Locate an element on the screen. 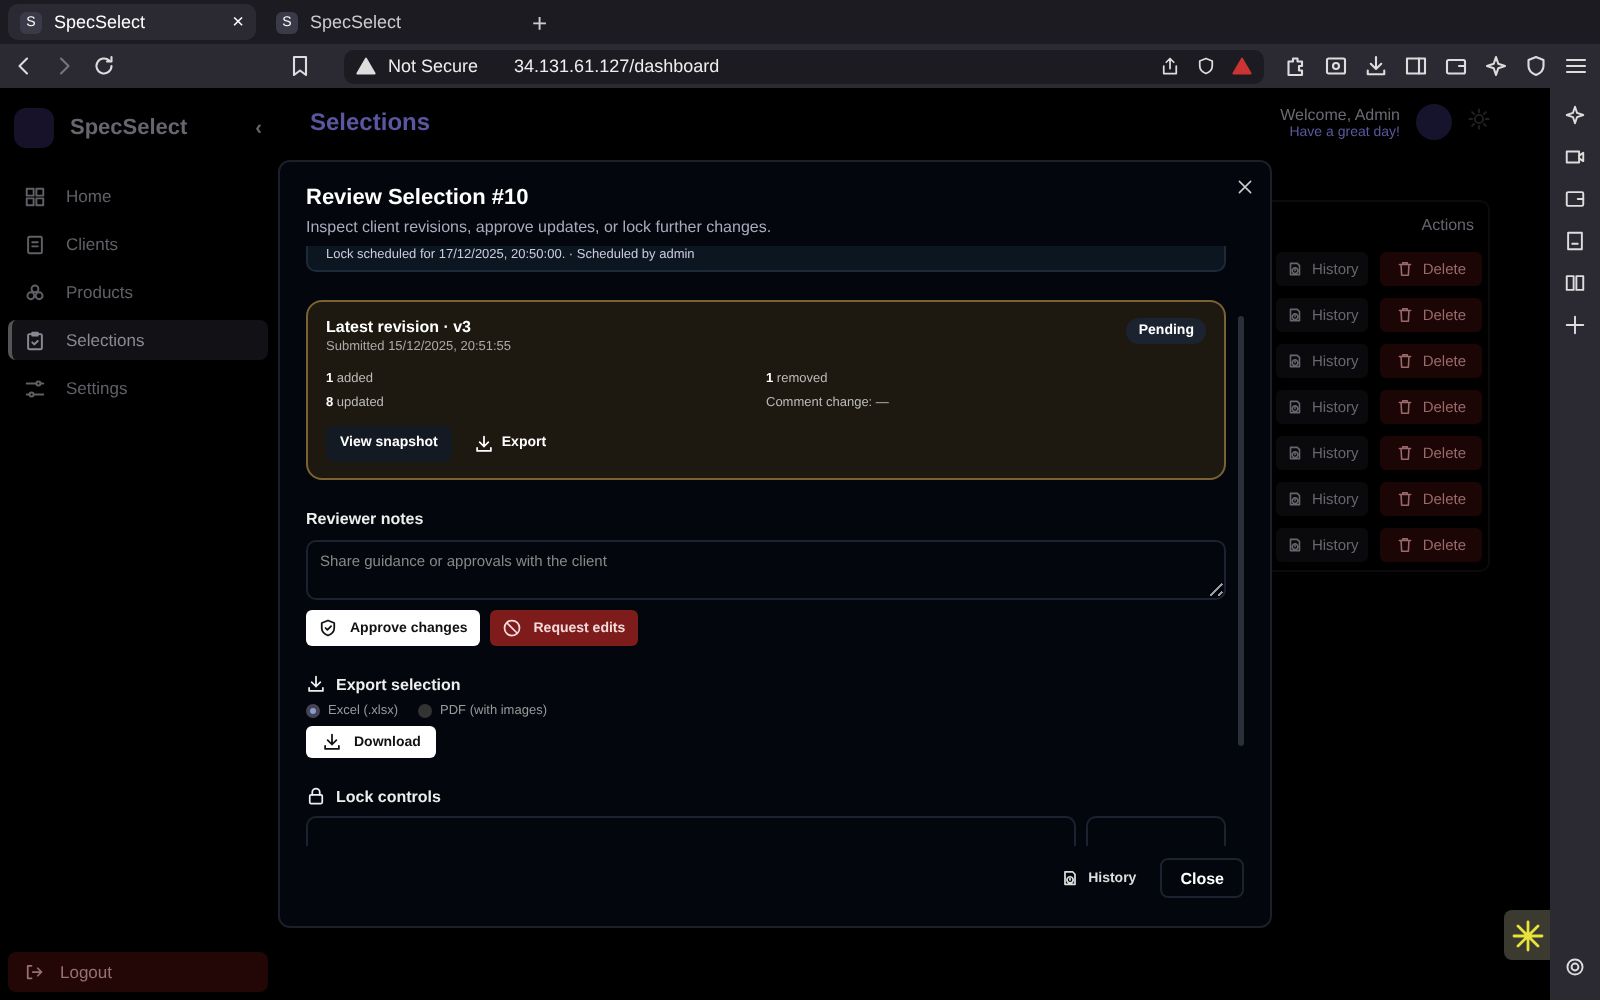 Image resolution: width=1600 pixels, height=1000 pixels. bookmark-icon is located at coordinates (300, 66).